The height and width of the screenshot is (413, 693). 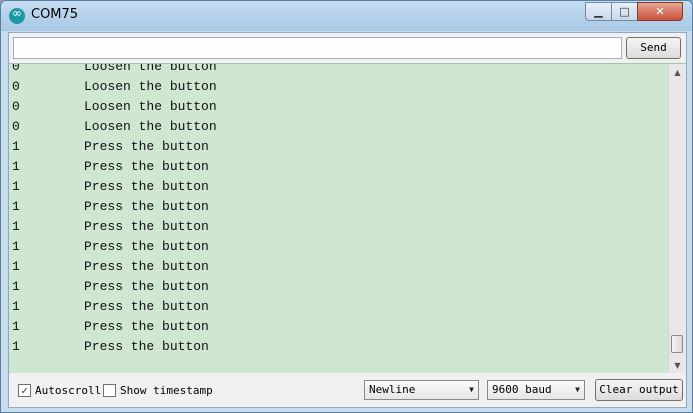 I want to click on minimize-button: ▁, so click(x=598, y=11).